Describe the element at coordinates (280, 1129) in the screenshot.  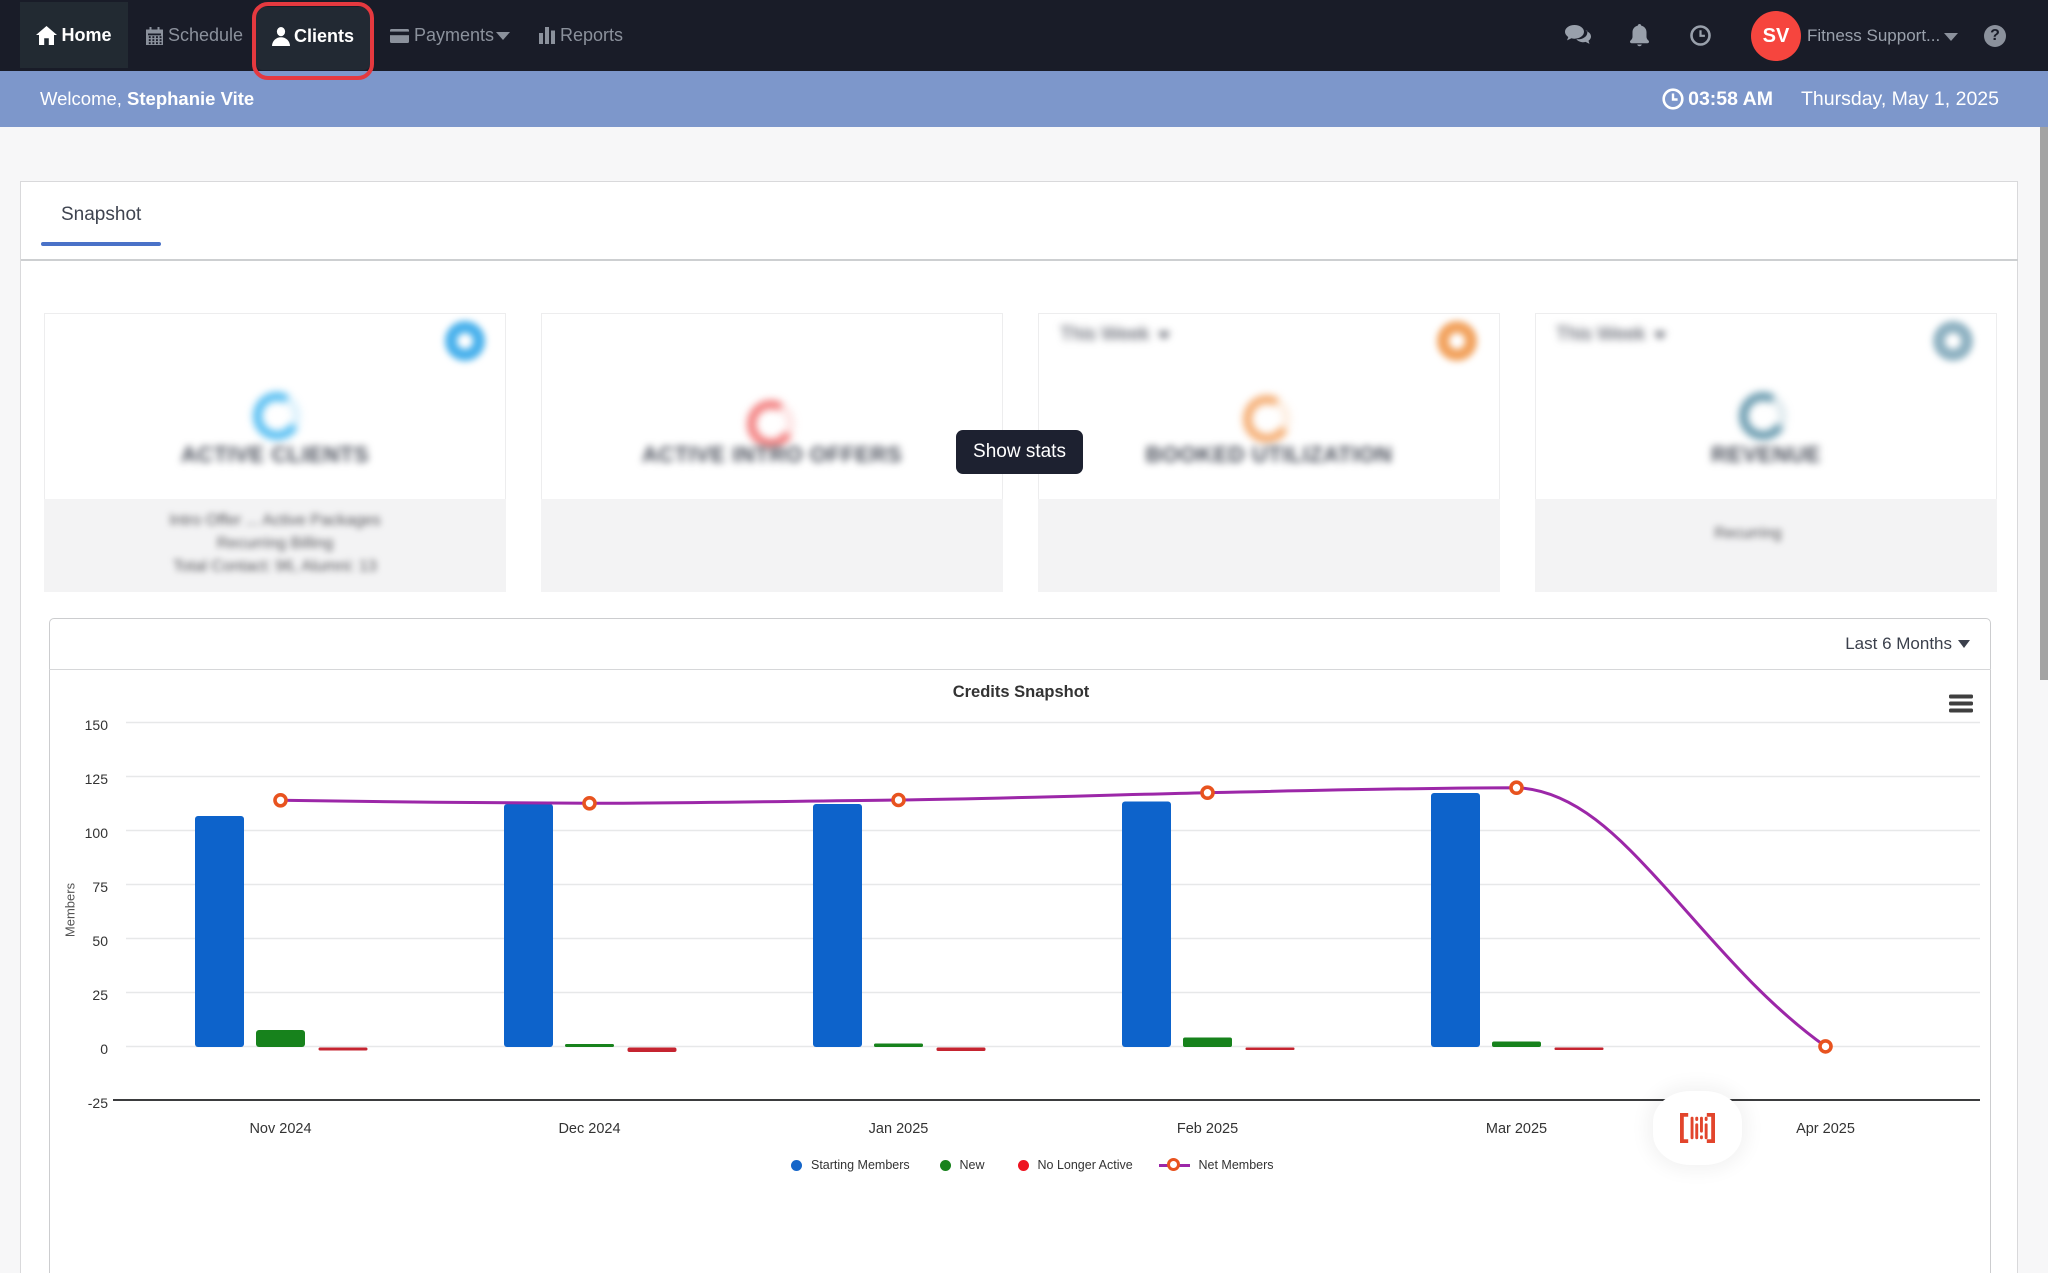
I see `svg-text: Nov 2024` at that location.